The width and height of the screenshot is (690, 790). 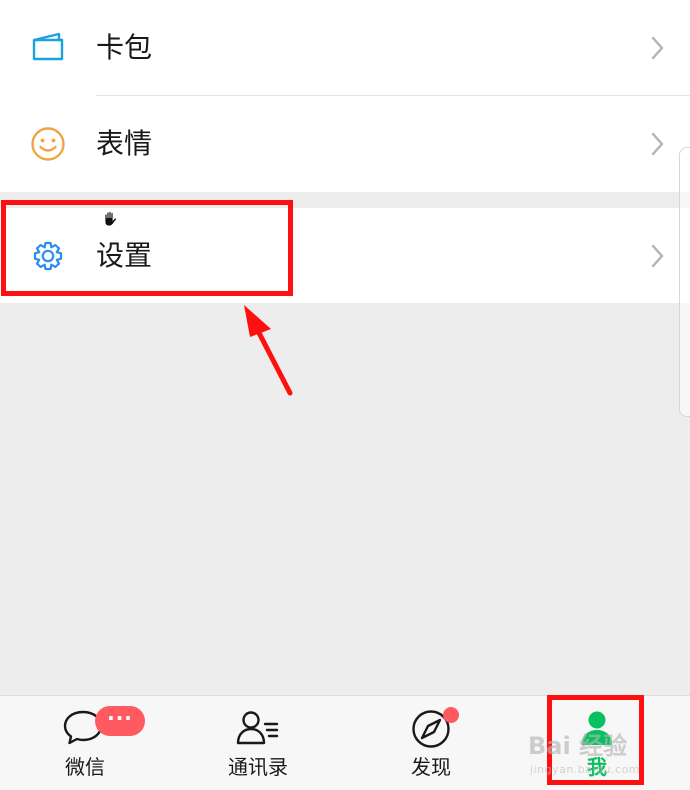 What do you see at coordinates (585, 769) in the screenshot?
I see `watermark-url: jingyan.baidu.com` at bounding box center [585, 769].